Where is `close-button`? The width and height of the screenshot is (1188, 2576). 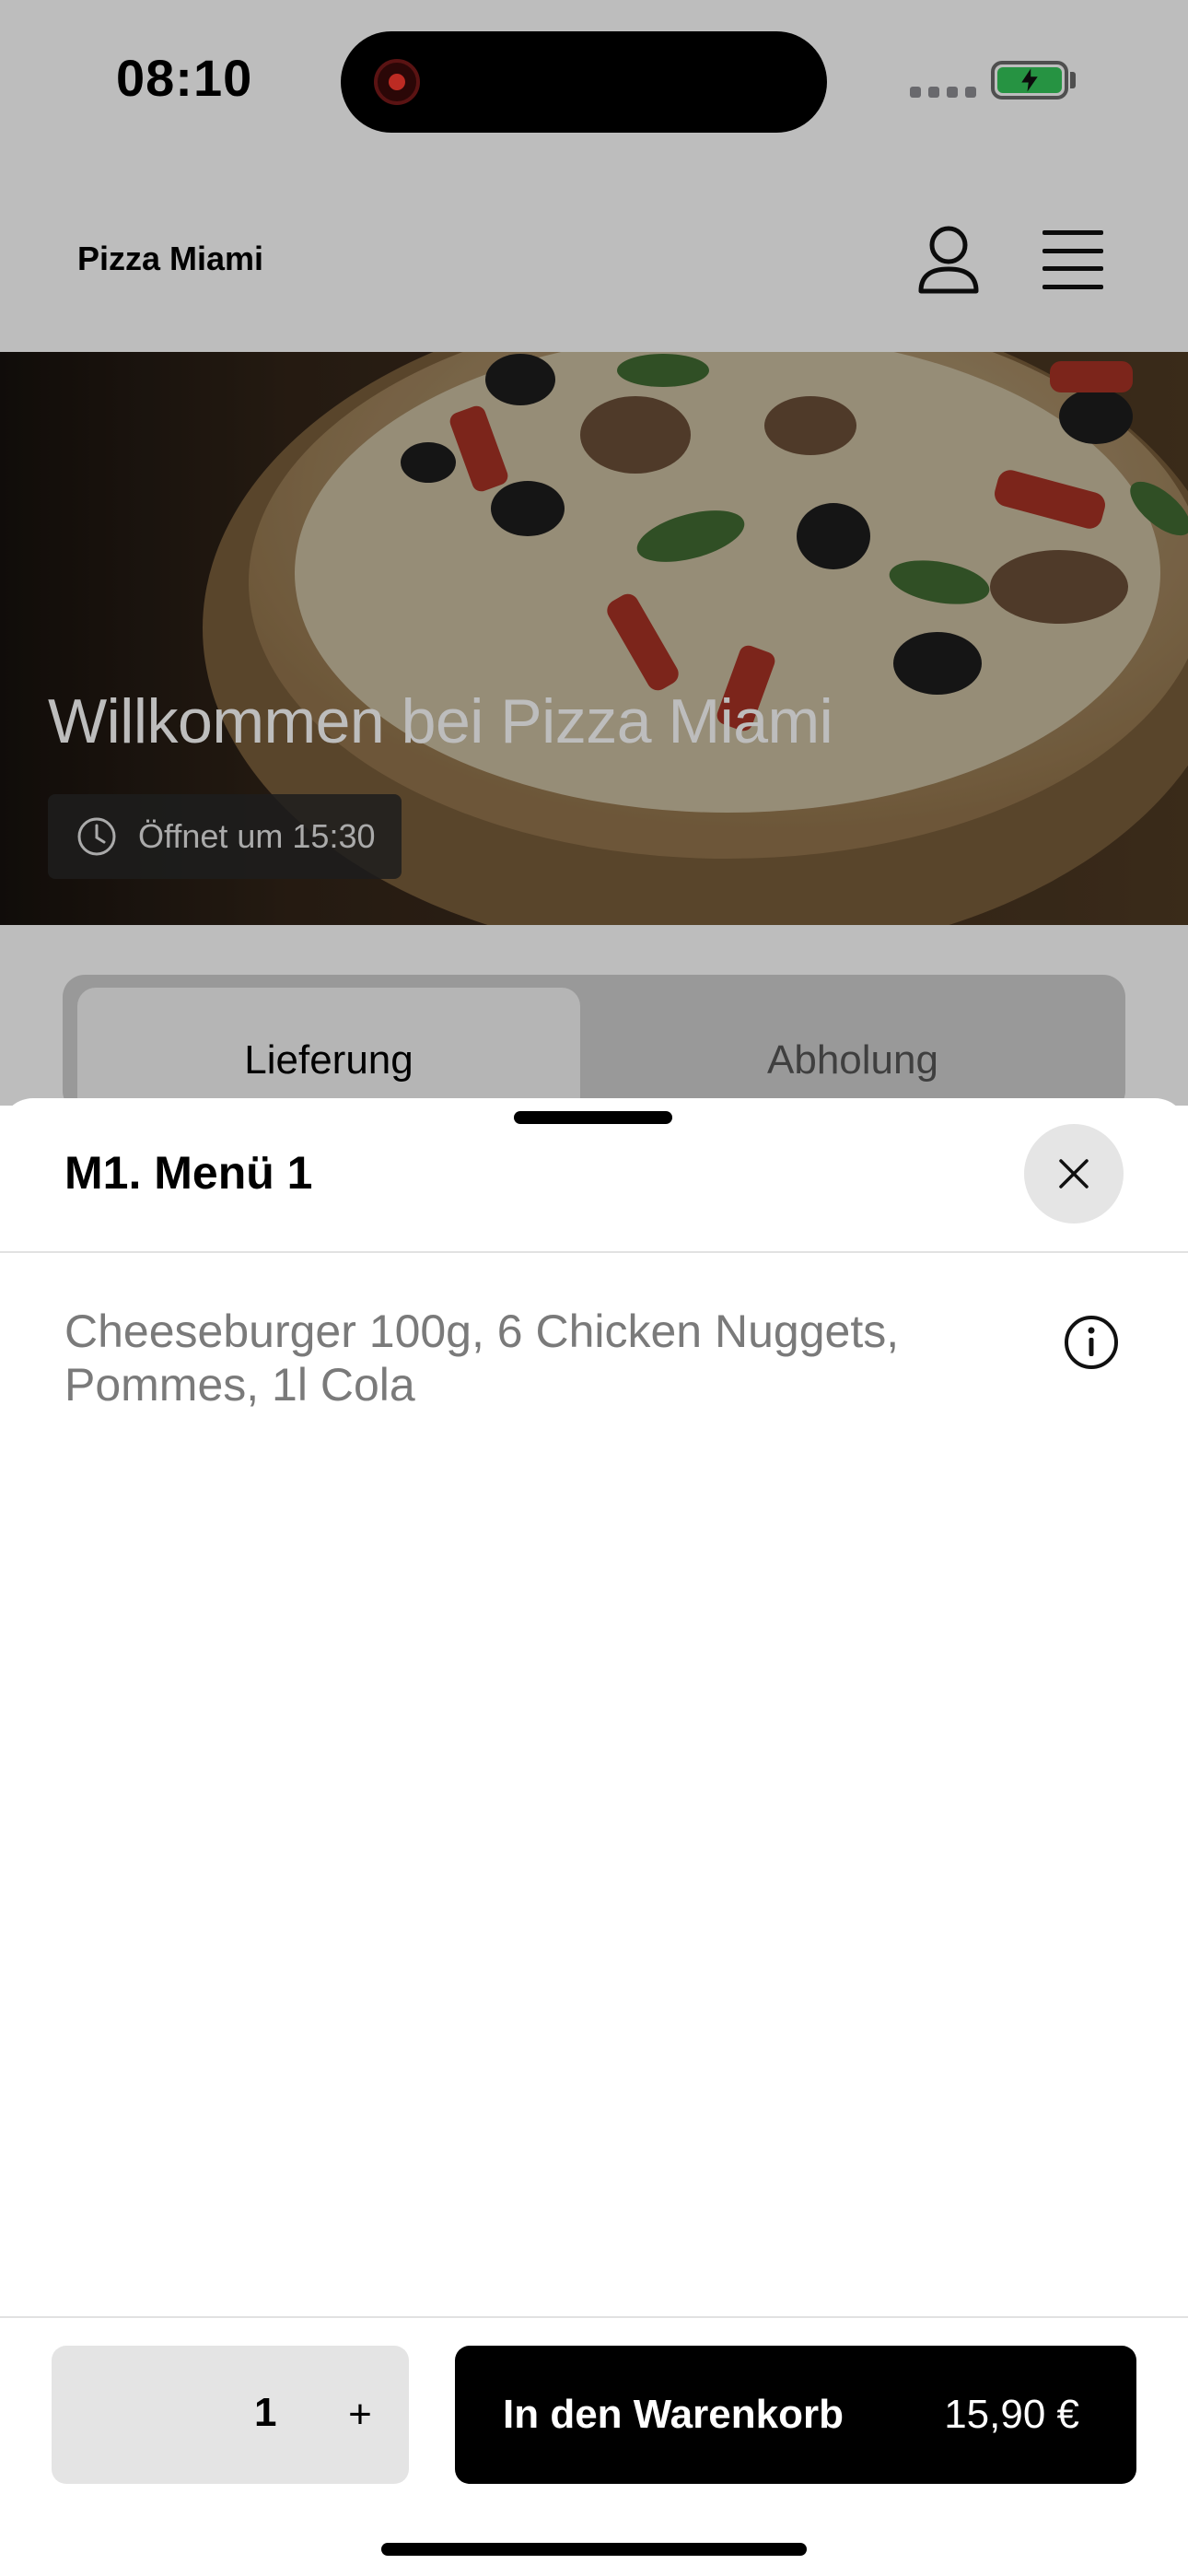
close-button is located at coordinates (1074, 1174).